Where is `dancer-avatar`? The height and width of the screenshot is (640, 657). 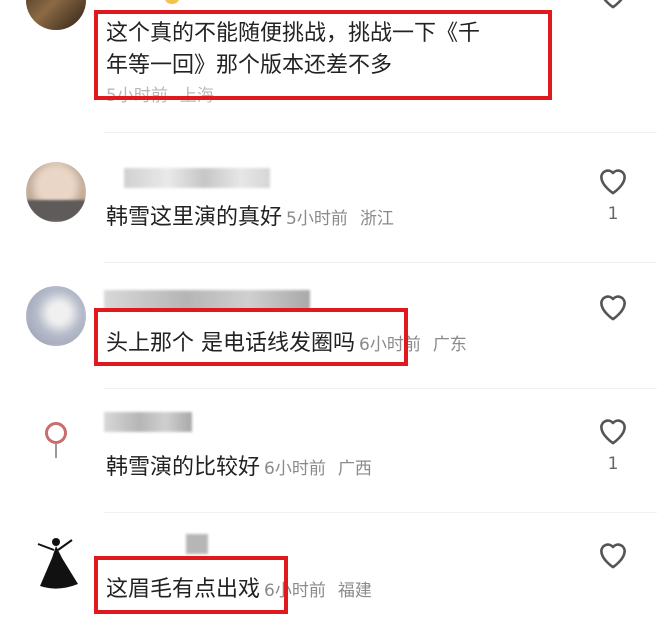 dancer-avatar is located at coordinates (58, 564).